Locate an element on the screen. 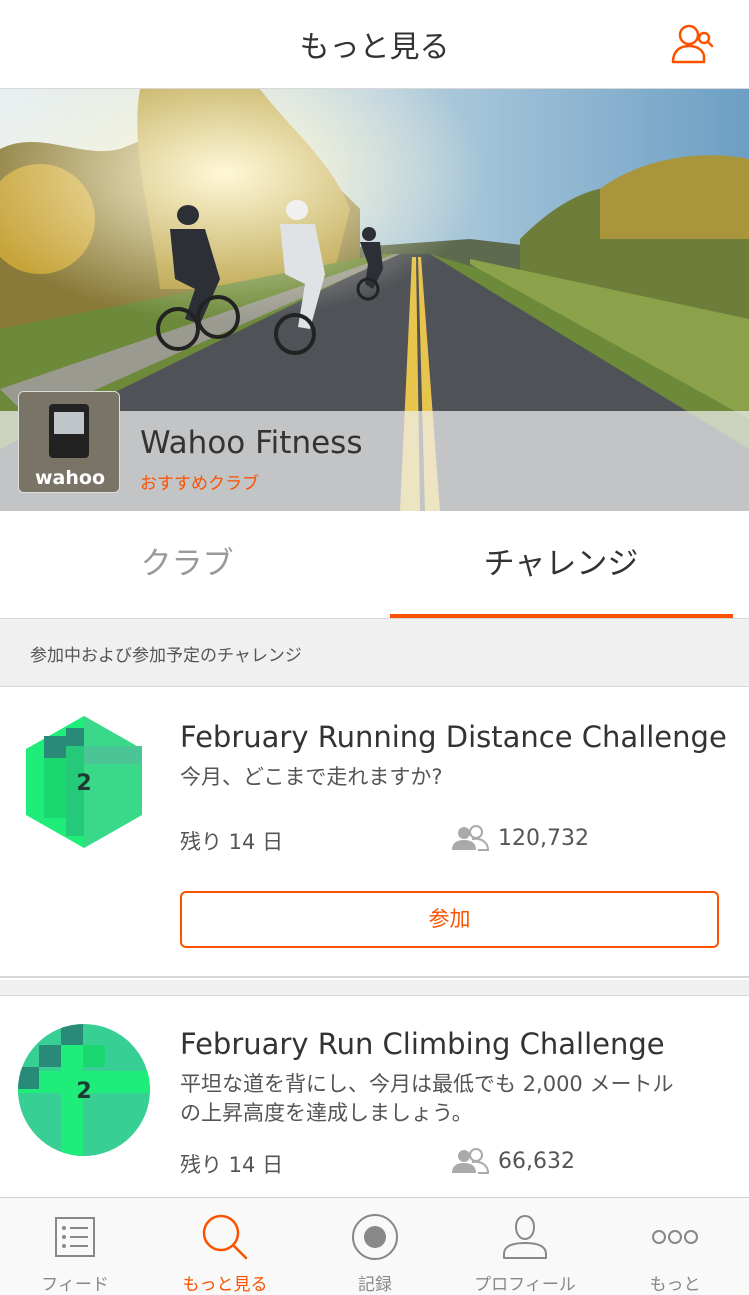 The image size is (749, 1295). club-name: Wahoo Fitness is located at coordinates (251, 443).